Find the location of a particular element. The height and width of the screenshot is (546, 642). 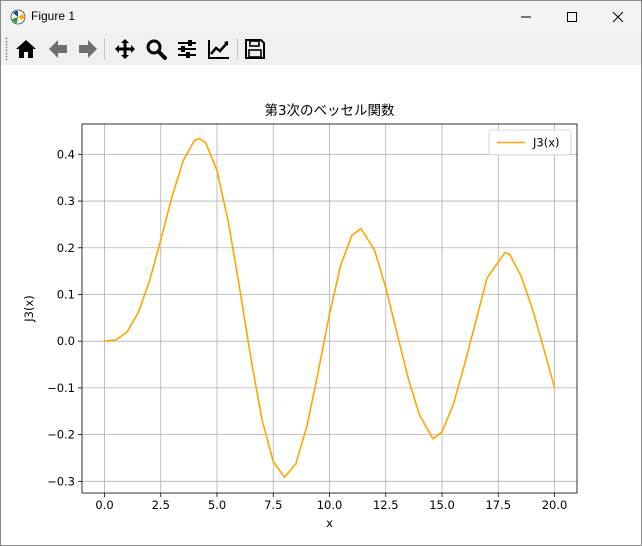

home-icon is located at coordinates (26, 49).